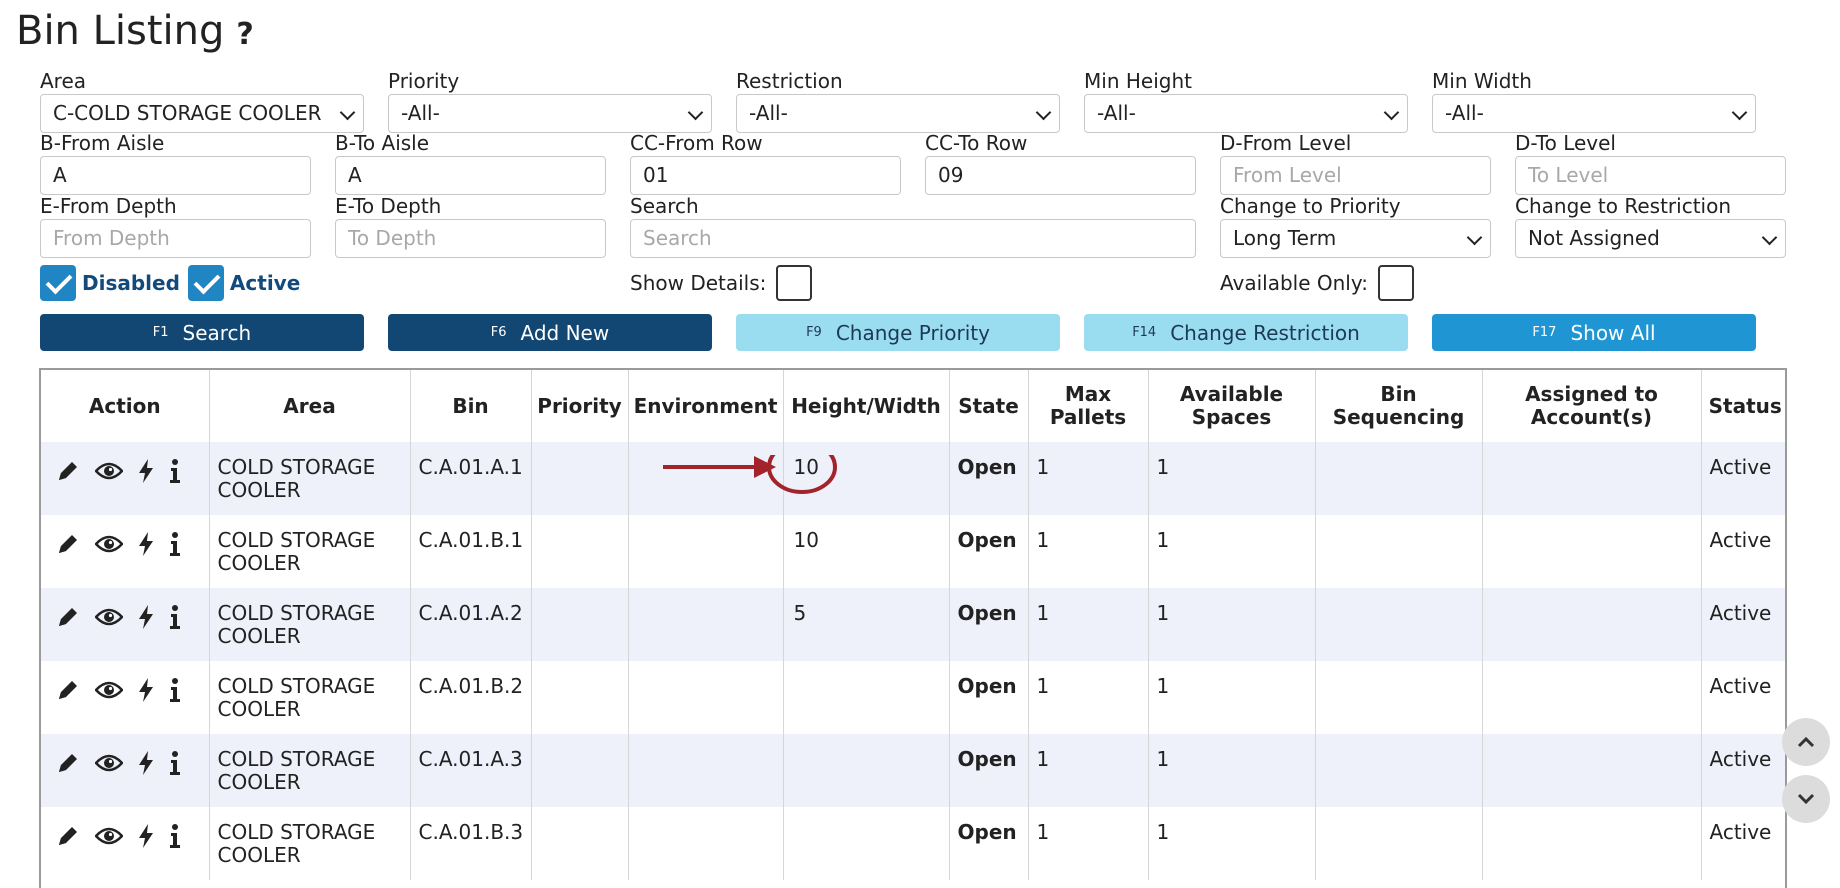  Describe the element at coordinates (1231, 551) in the screenshot. I see `cell-available-spaces: 1` at that location.